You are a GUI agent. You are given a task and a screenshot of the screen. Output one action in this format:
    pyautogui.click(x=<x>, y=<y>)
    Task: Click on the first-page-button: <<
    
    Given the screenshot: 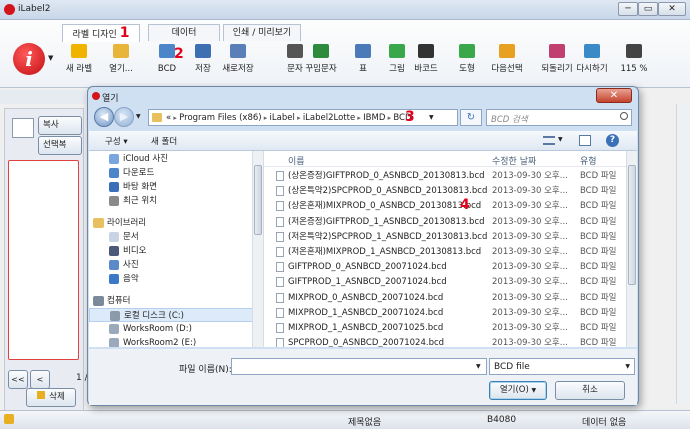 What is the action you would take?
    pyautogui.click(x=18, y=379)
    